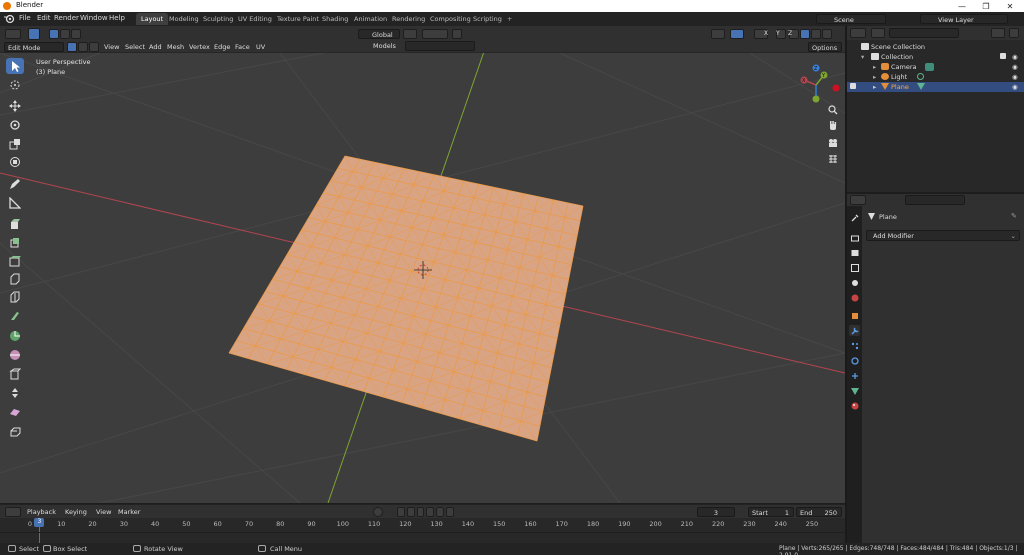  Describe the element at coordinates (65, 34) in the screenshot. I see `mode-extend-selection-icon` at that location.